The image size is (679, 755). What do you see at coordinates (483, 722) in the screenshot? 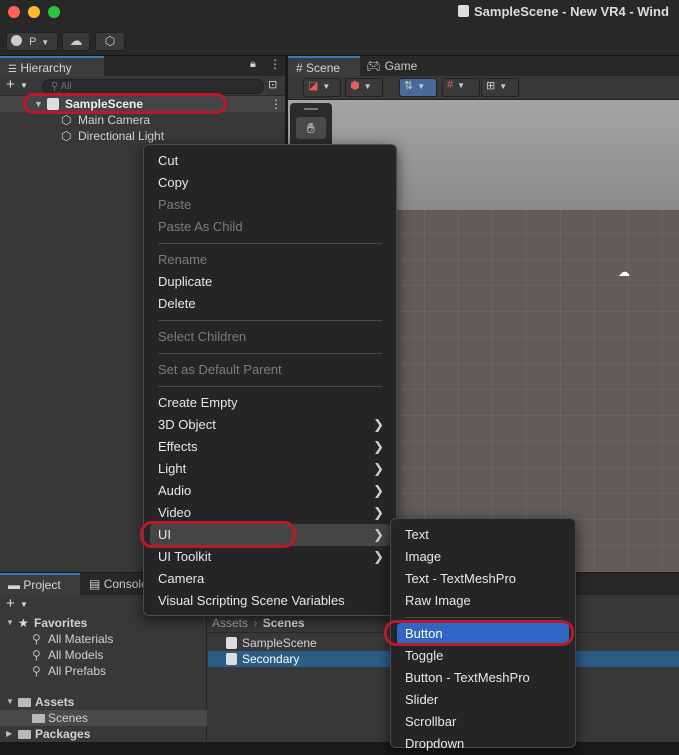
I see `menu-item-scrollbar: Scrollbar` at bounding box center [483, 722].